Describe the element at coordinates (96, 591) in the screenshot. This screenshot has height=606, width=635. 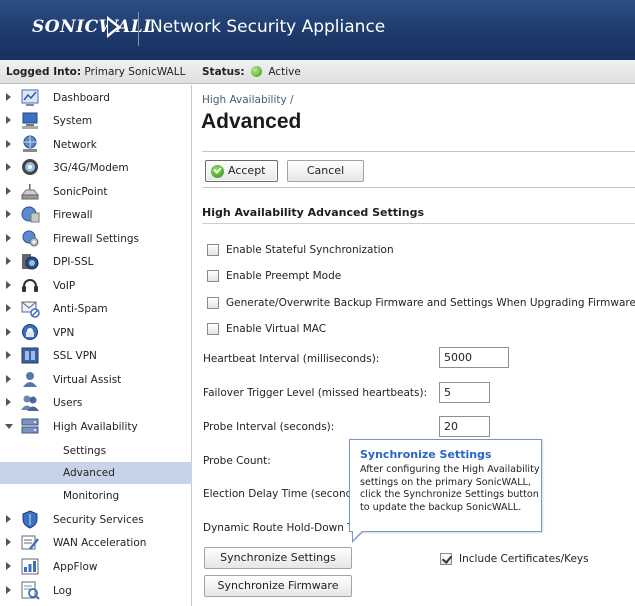
I see `sidebar-item-log: Log` at that location.